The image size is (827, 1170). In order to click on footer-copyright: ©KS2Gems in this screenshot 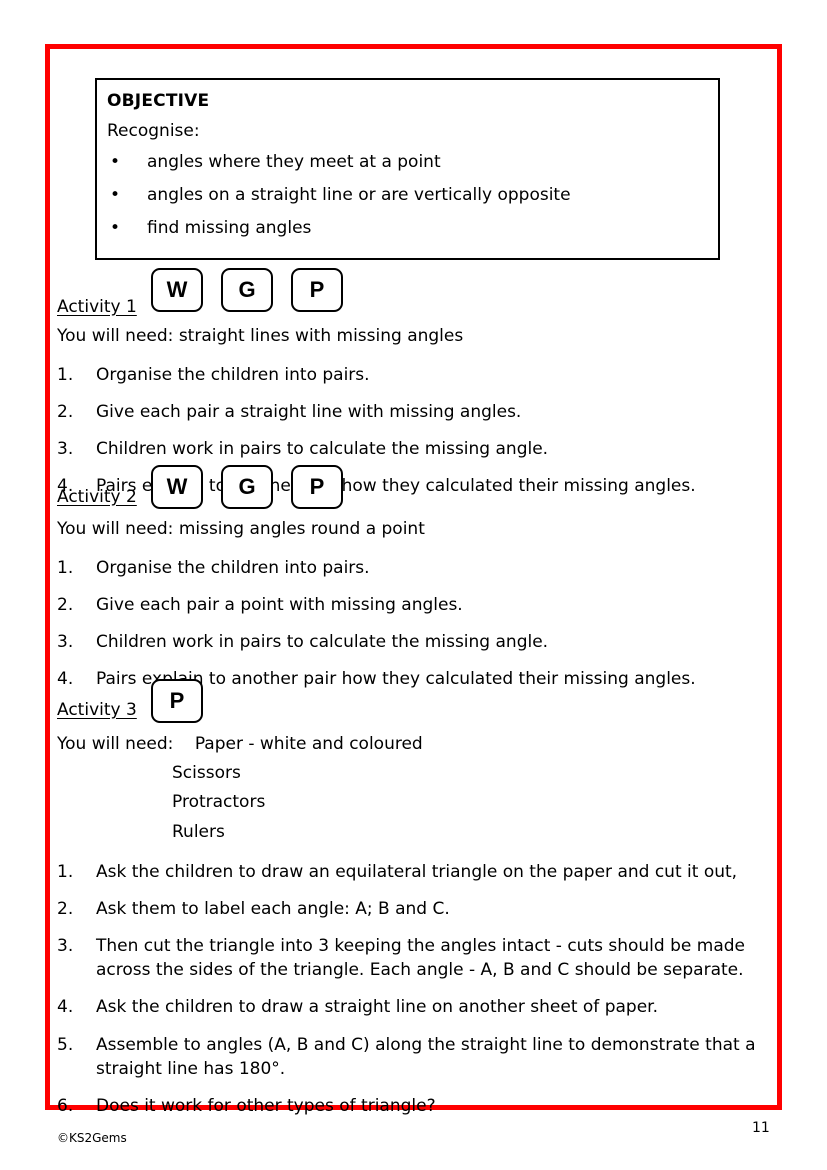, I will do `click(92, 1138)`.